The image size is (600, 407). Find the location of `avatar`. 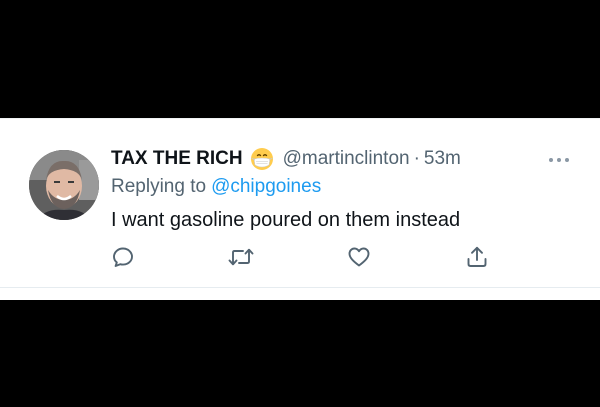

avatar is located at coordinates (64, 185).